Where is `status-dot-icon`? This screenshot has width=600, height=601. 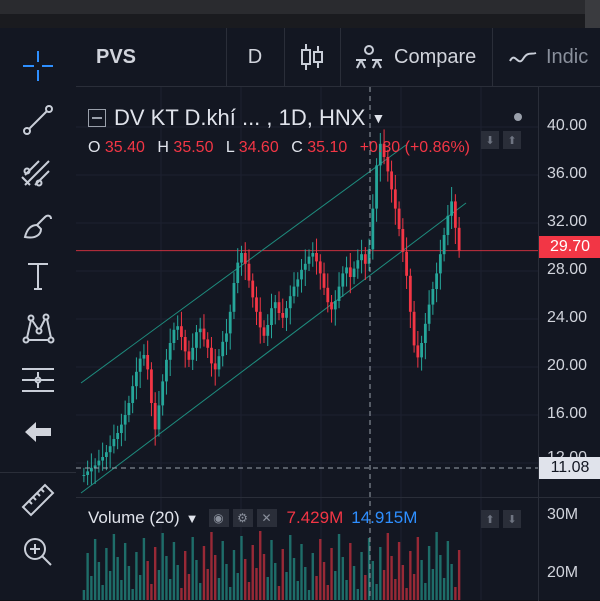 status-dot-icon is located at coordinates (518, 117).